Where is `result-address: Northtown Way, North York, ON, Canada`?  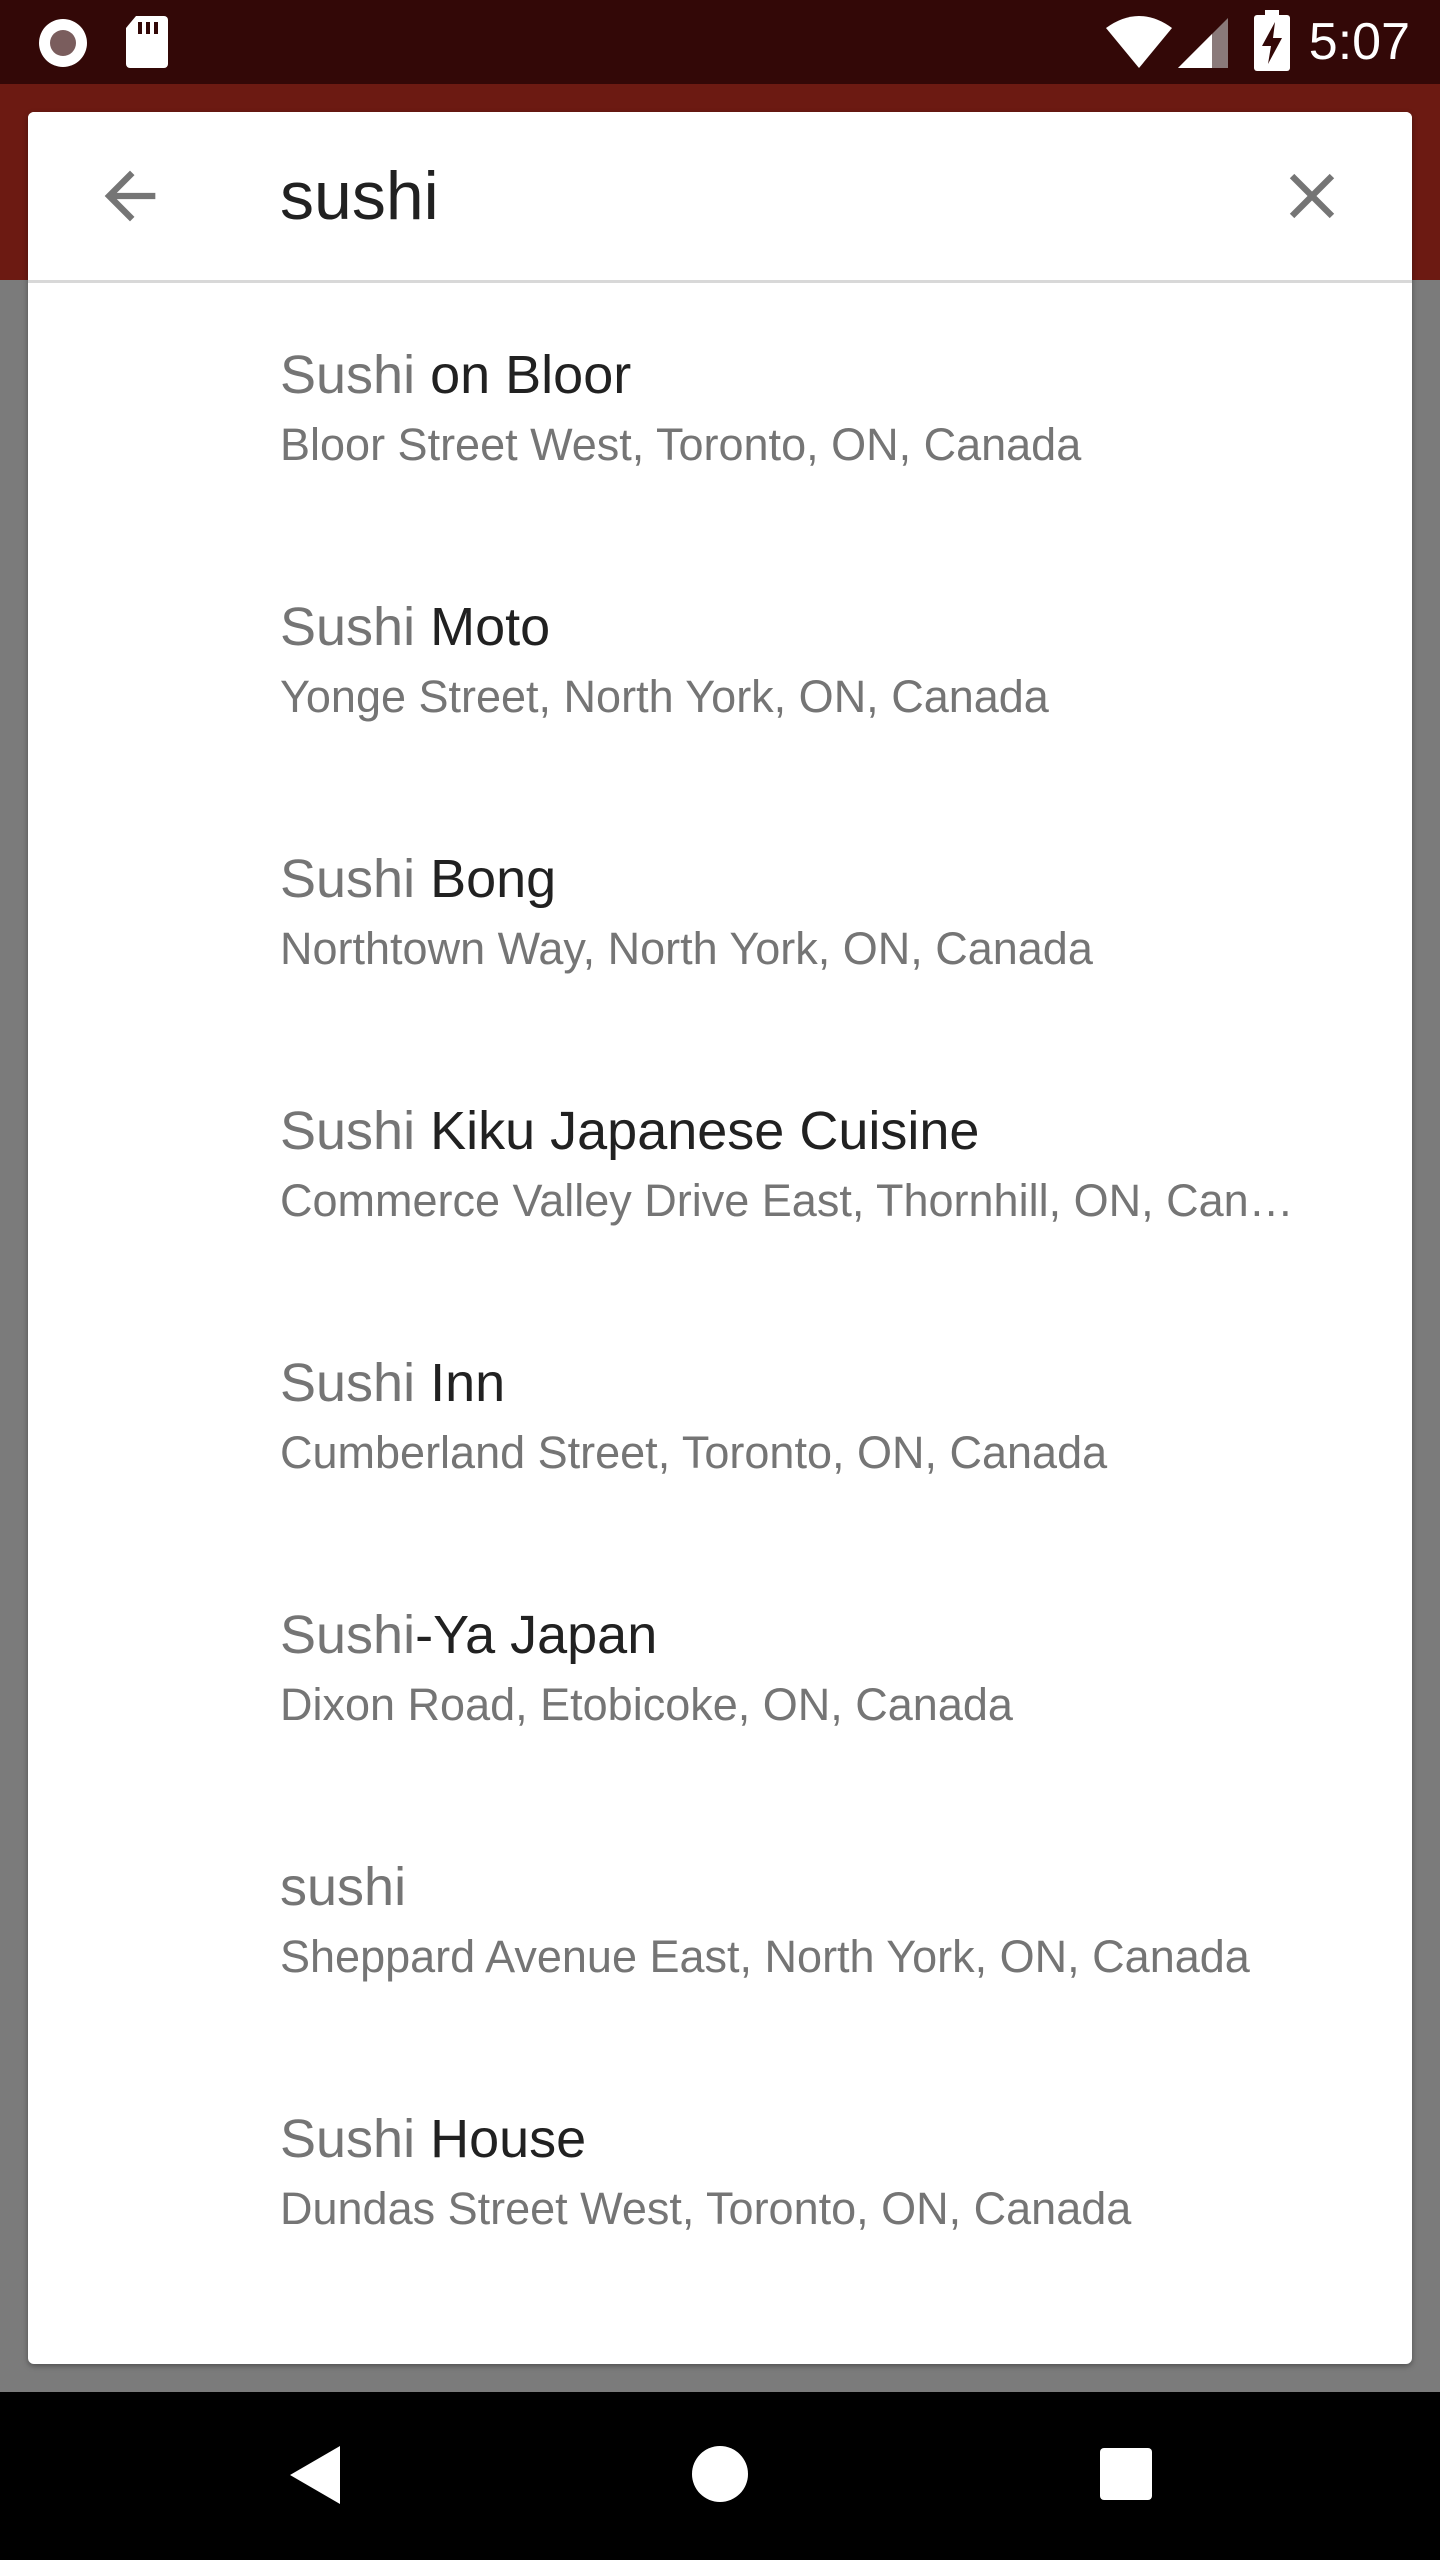 result-address: Northtown Way, North York, ON, Canada is located at coordinates (686, 948).